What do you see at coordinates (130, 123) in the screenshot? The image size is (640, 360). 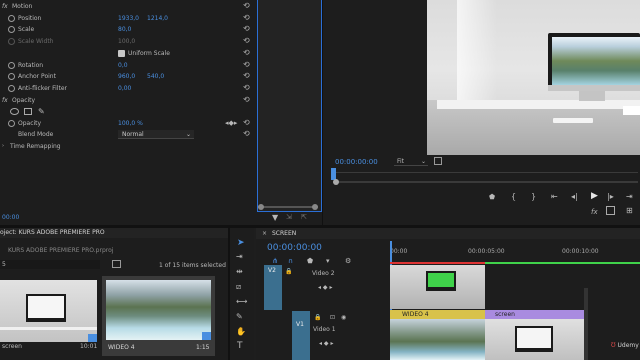 I see `opacity-value: 100,0 %` at bounding box center [130, 123].